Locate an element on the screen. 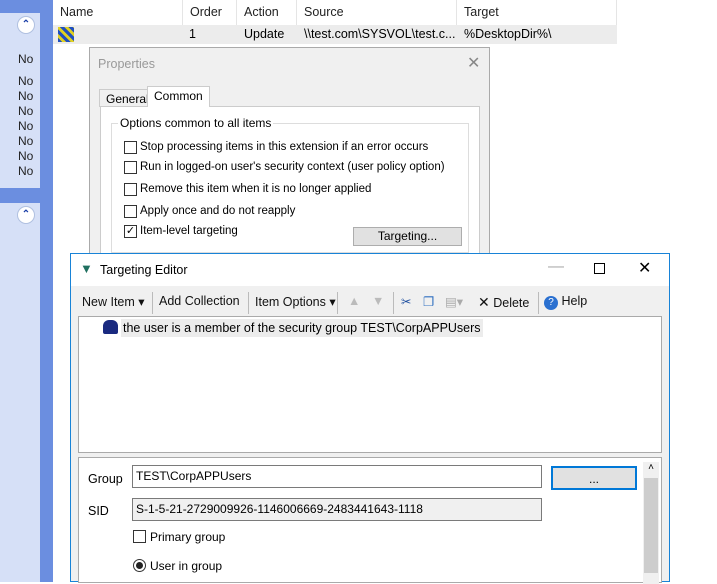 The width and height of the screenshot is (717, 584). sid-label: SID is located at coordinates (98, 511).